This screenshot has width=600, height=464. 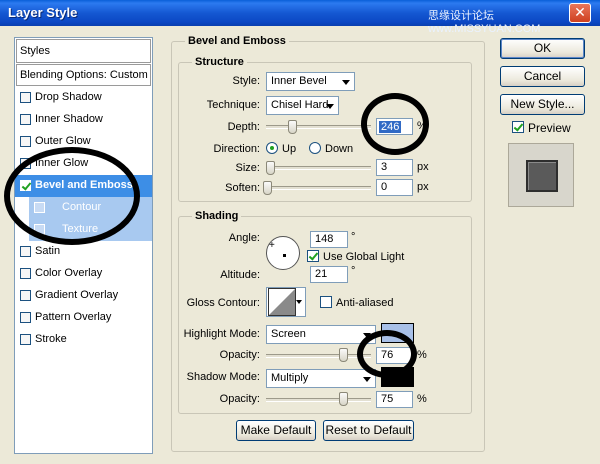 I want to click on style-item-label: Satin, so click(x=48, y=251).